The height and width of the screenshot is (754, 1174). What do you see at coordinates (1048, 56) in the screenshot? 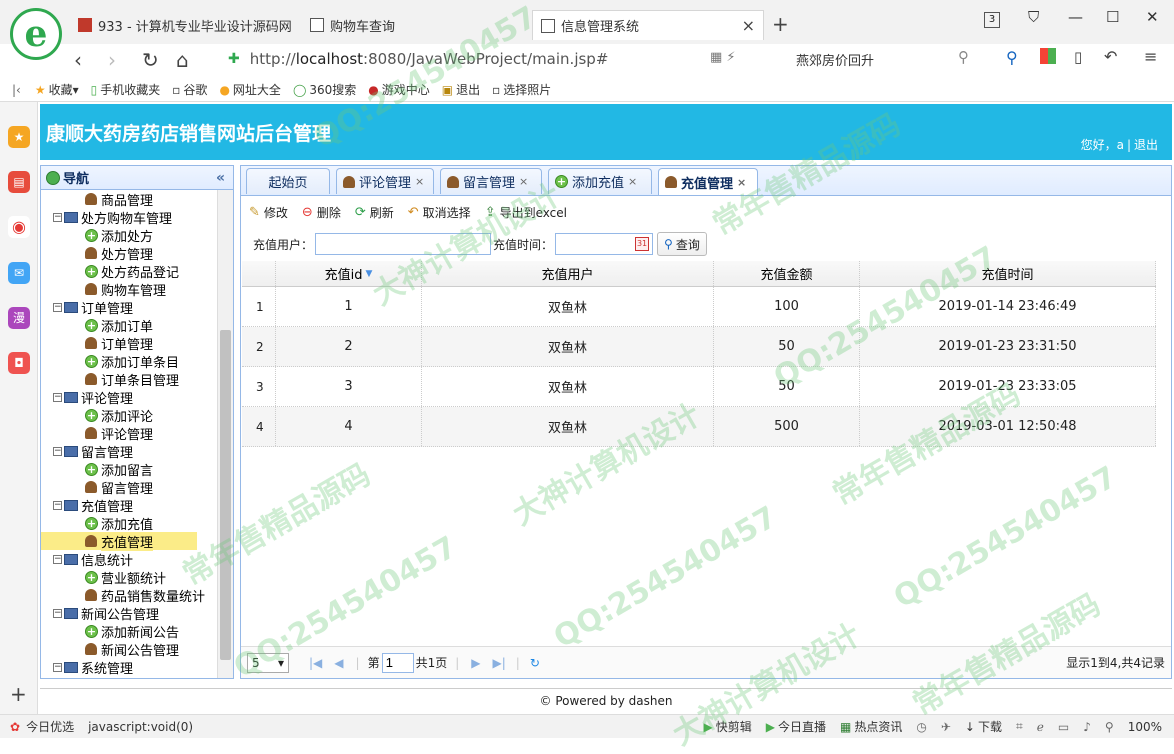
I see `apps-icon` at bounding box center [1048, 56].